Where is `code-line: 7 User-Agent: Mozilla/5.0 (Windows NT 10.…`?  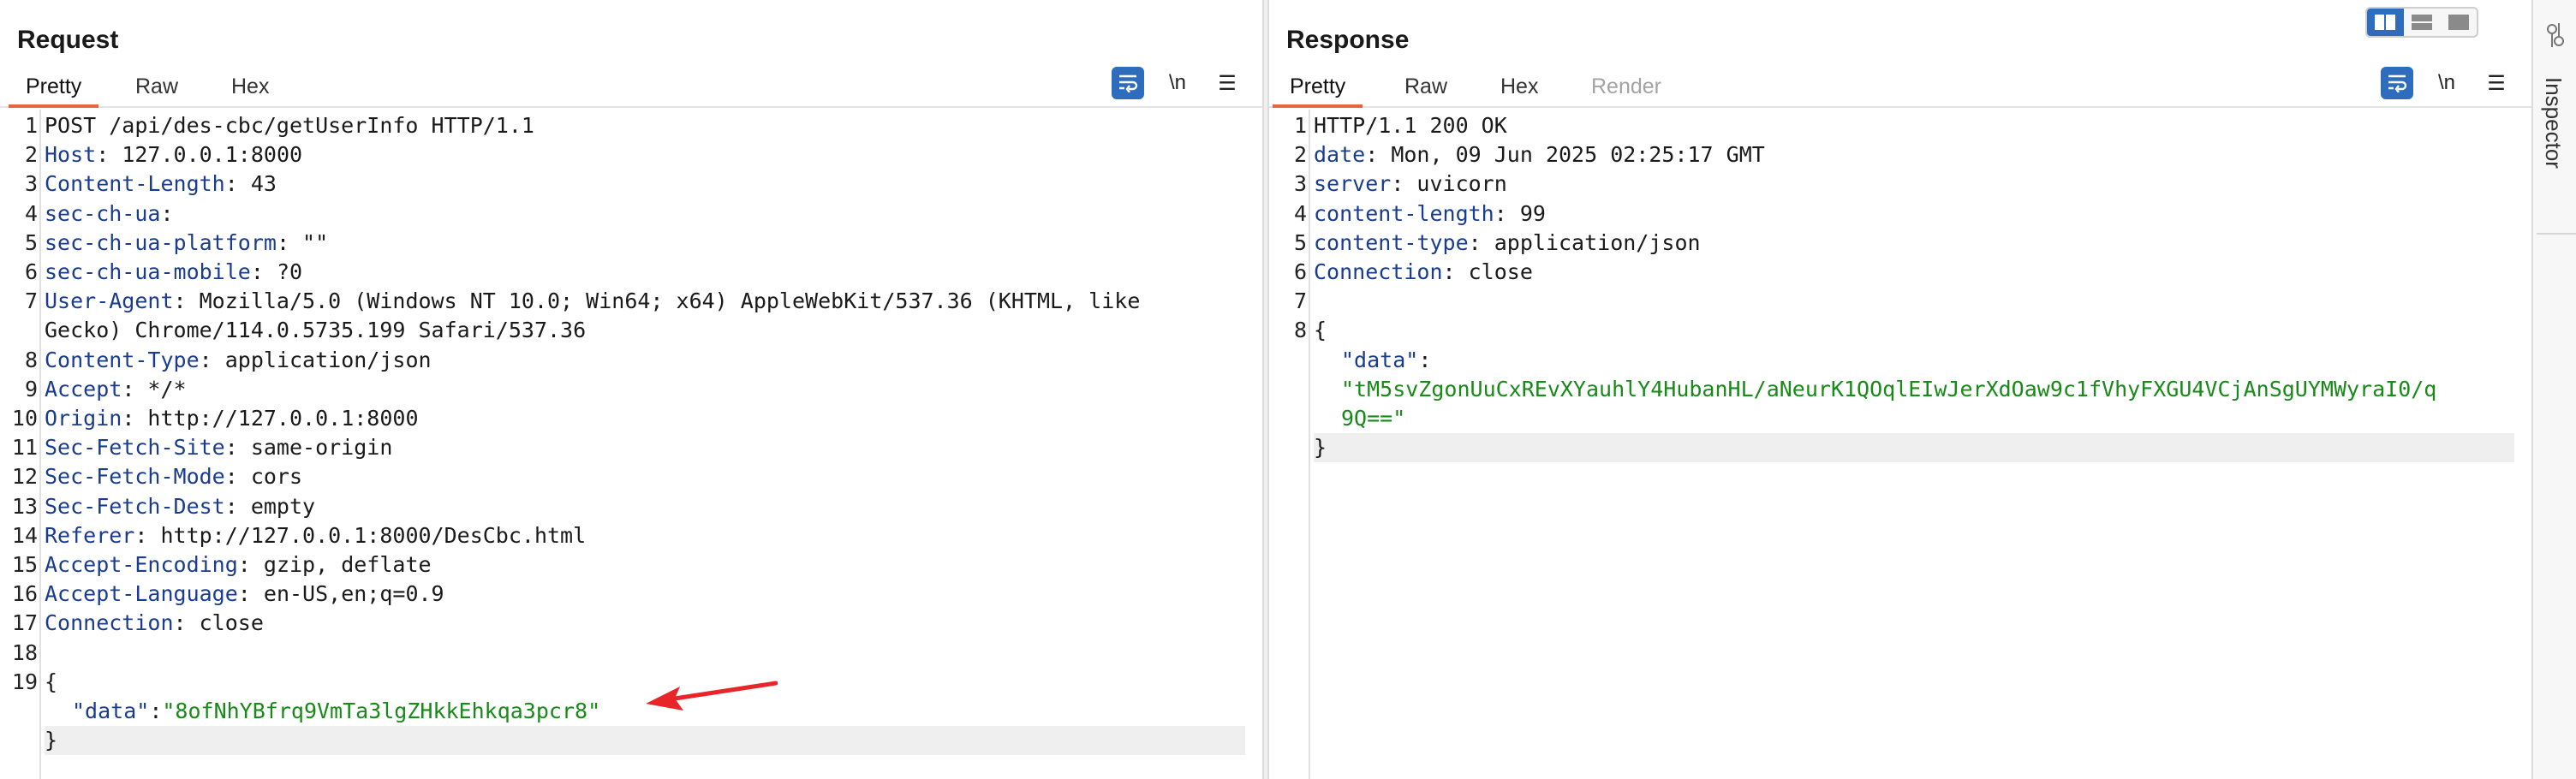 code-line: 7 User-Agent: Mozilla/5.0 (Windows NT 10.… is located at coordinates (635, 301).